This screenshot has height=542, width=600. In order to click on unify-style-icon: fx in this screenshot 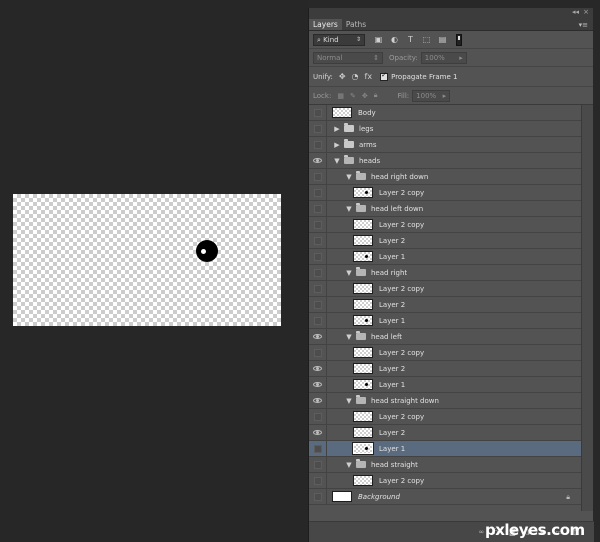, I will do `click(369, 76)`.